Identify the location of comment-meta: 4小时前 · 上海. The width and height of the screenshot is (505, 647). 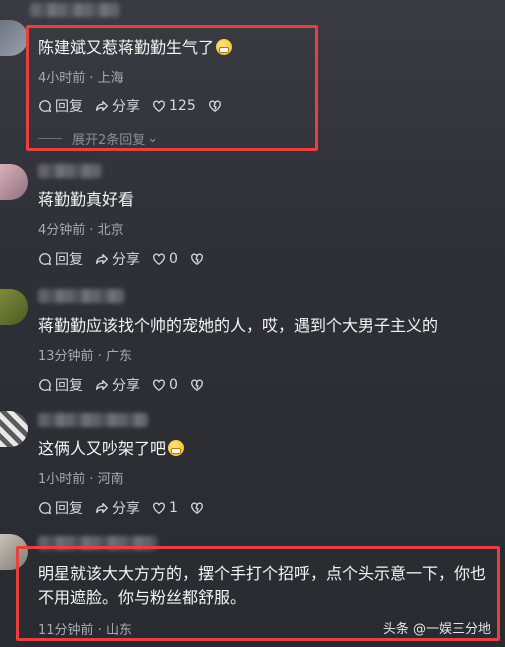
(81, 78).